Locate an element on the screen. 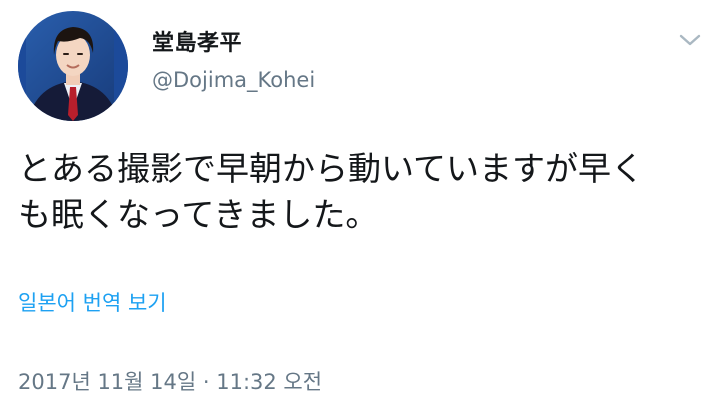  more-options-button is located at coordinates (690, 40).